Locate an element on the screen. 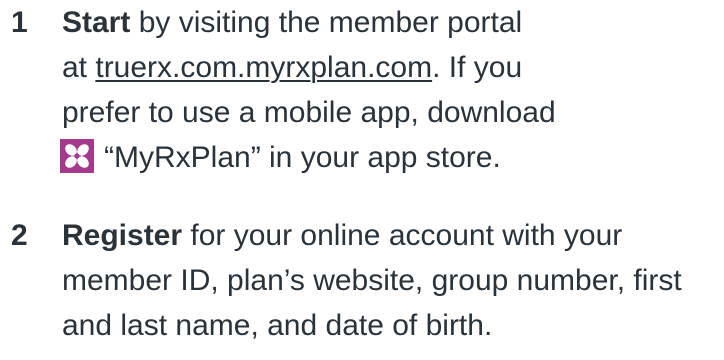 This screenshot has height=360, width=724. step-line: prefer to use a mobile app, download is located at coordinates (309, 112).